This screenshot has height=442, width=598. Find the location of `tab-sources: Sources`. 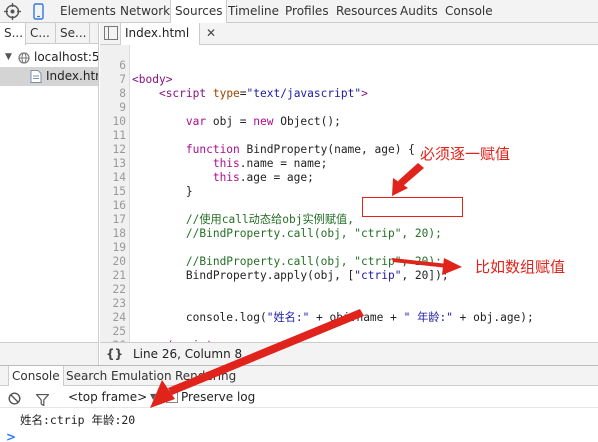

tab-sources: Sources is located at coordinates (199, 12).